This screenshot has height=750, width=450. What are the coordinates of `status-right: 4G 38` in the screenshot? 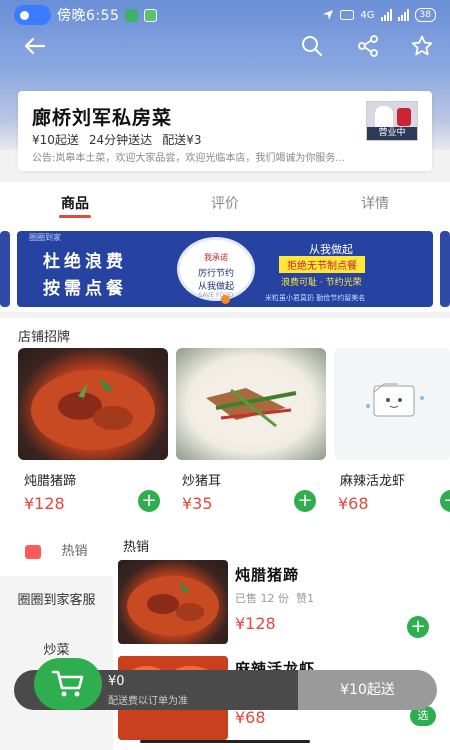 It's located at (379, 15).